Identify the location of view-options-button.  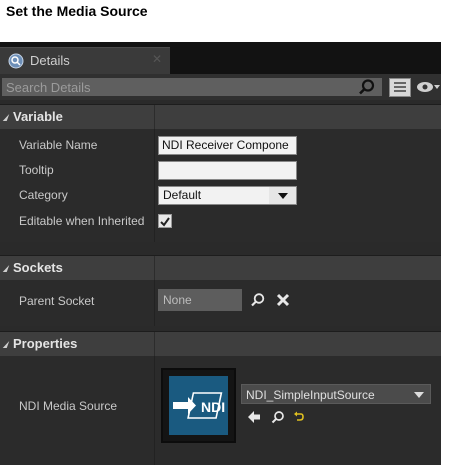
(400, 87).